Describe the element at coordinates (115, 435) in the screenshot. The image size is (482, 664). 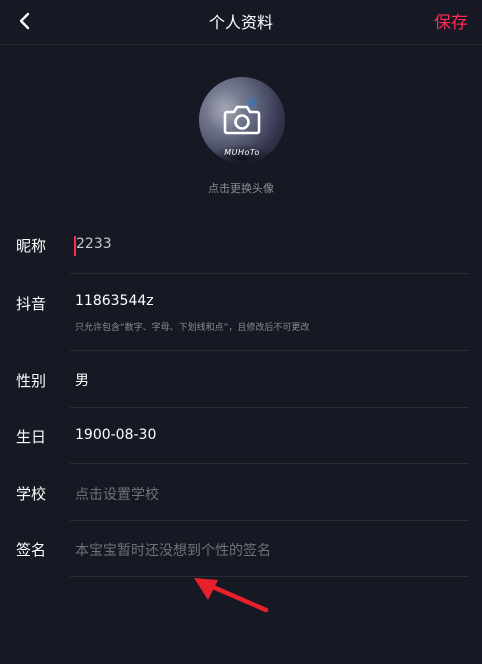
I see `birthday-value: 1900-08-30` at that location.